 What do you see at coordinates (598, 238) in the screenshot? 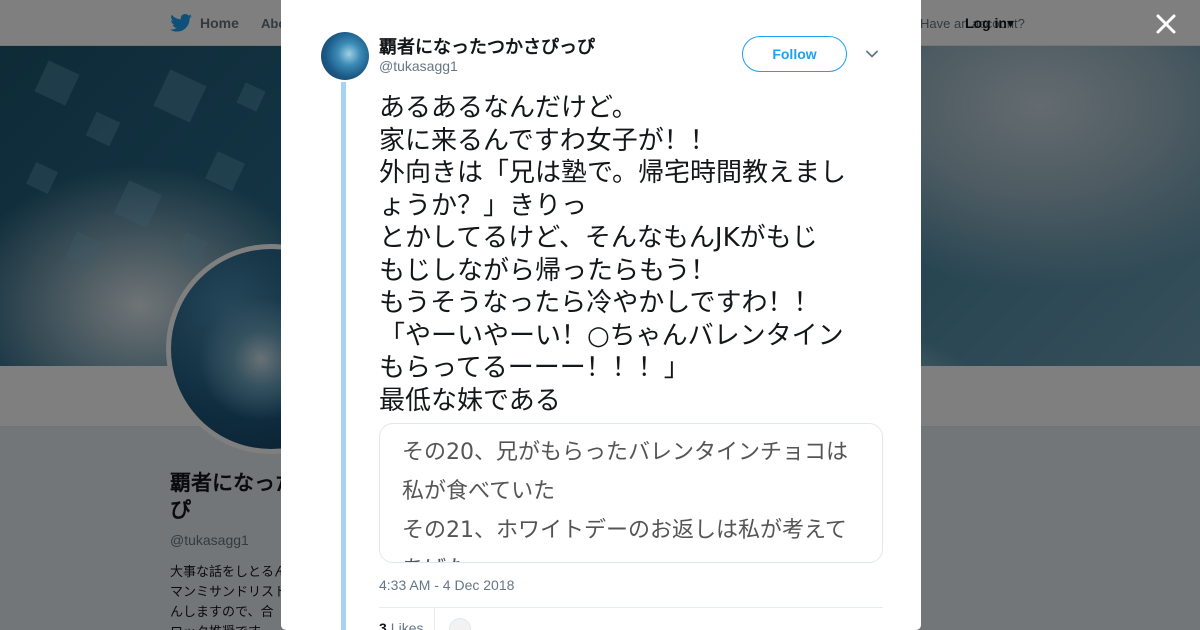
I see `tweet-text-line: とかしてるけど、そんなもんJKがもじ` at bounding box center [598, 238].